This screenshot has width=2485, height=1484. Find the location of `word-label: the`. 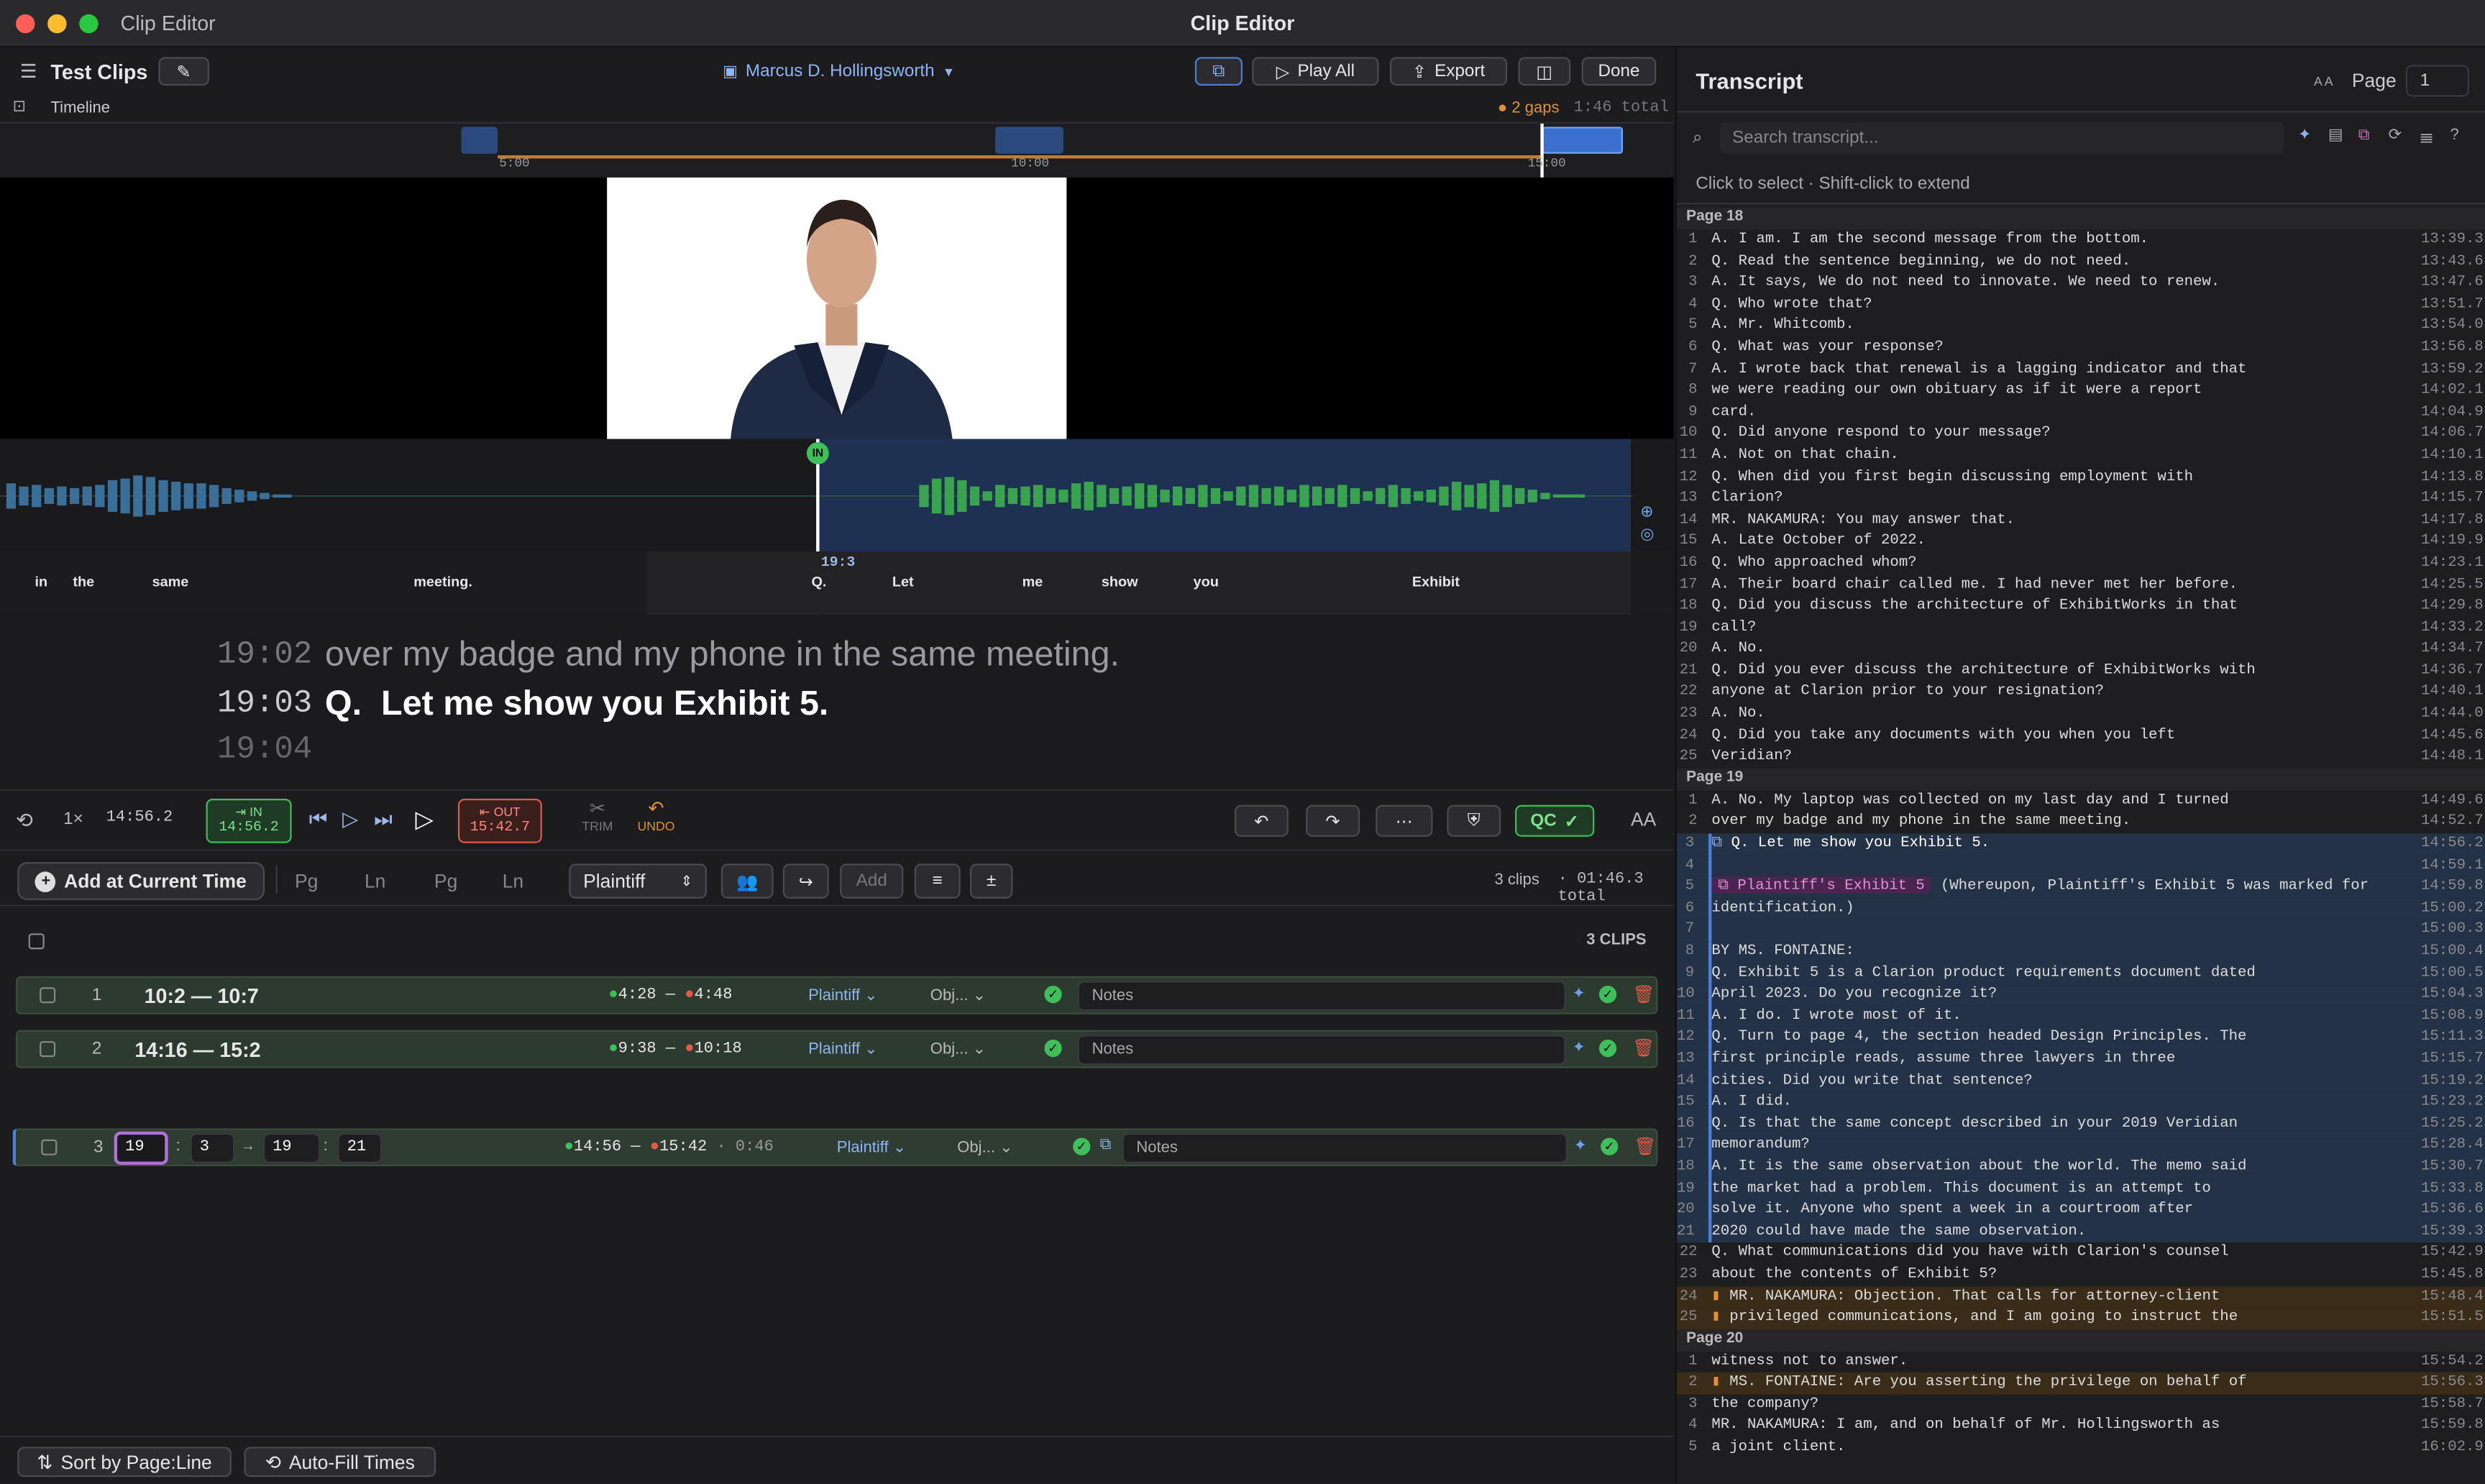

word-label: the is located at coordinates (83, 582).